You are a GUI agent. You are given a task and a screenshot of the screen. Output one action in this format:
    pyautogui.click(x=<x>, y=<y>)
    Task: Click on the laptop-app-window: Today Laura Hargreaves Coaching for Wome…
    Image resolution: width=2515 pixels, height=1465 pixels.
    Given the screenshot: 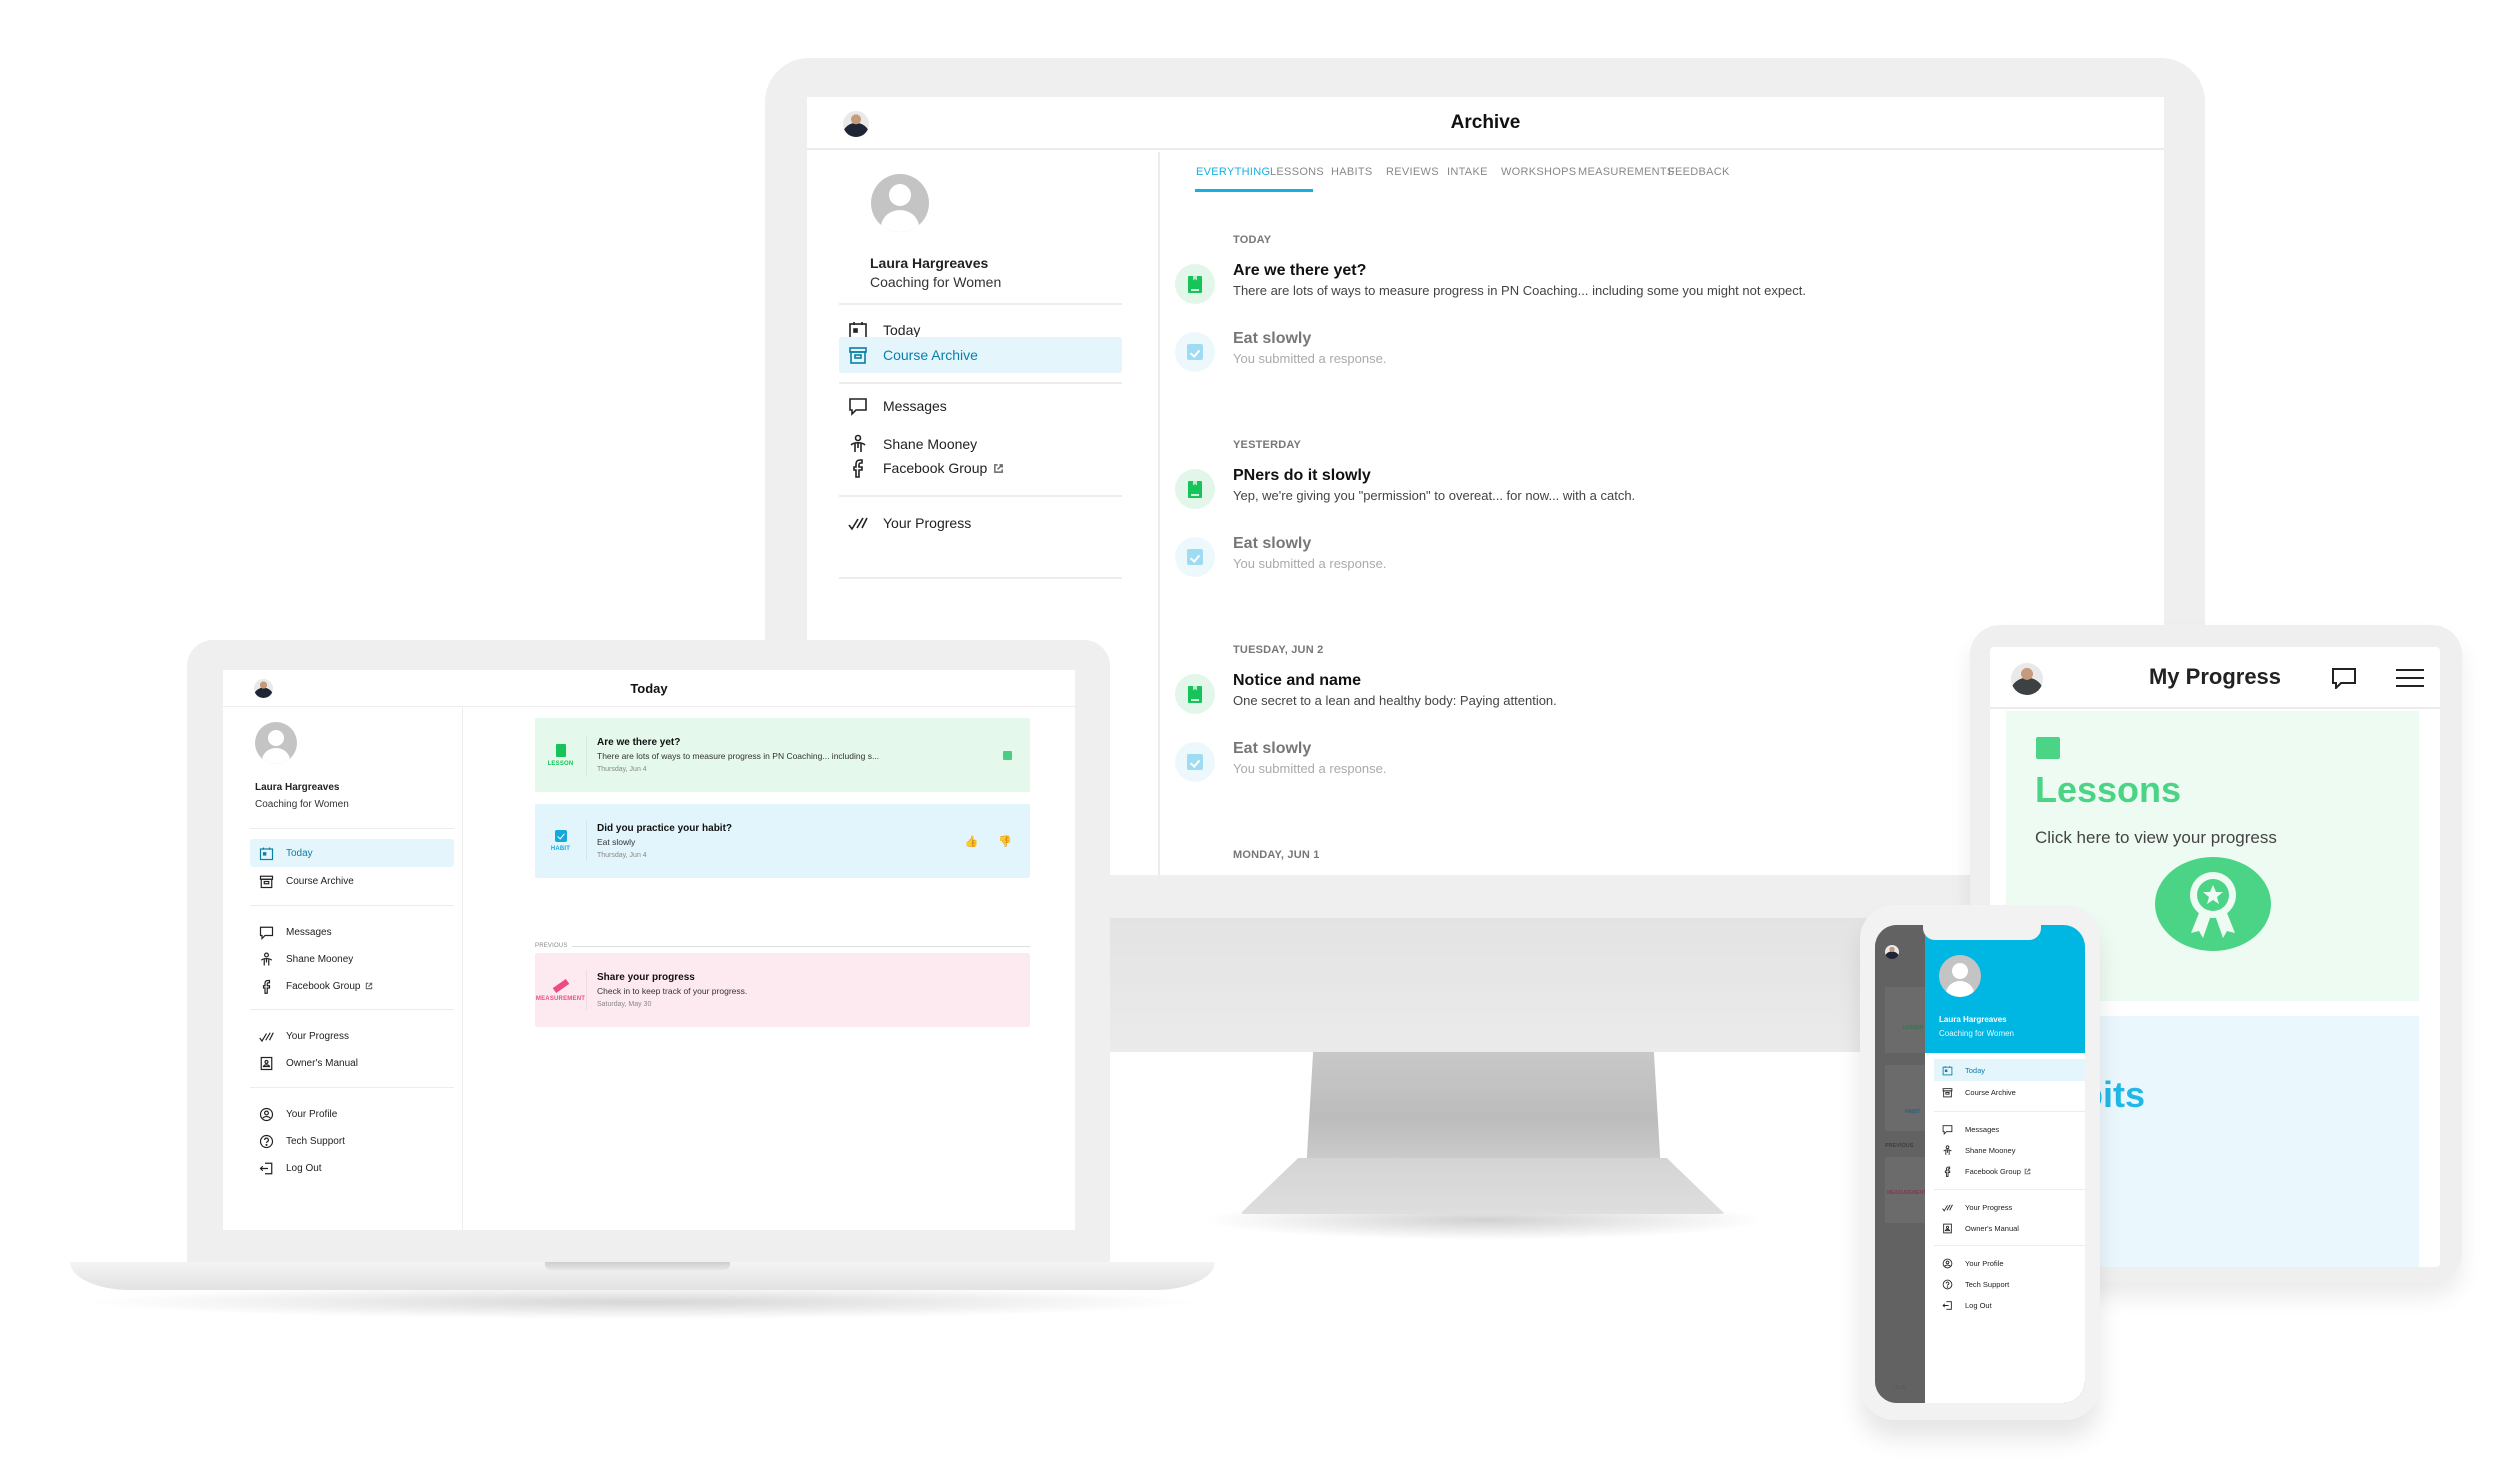 What is the action you would take?
    pyautogui.click(x=649, y=950)
    